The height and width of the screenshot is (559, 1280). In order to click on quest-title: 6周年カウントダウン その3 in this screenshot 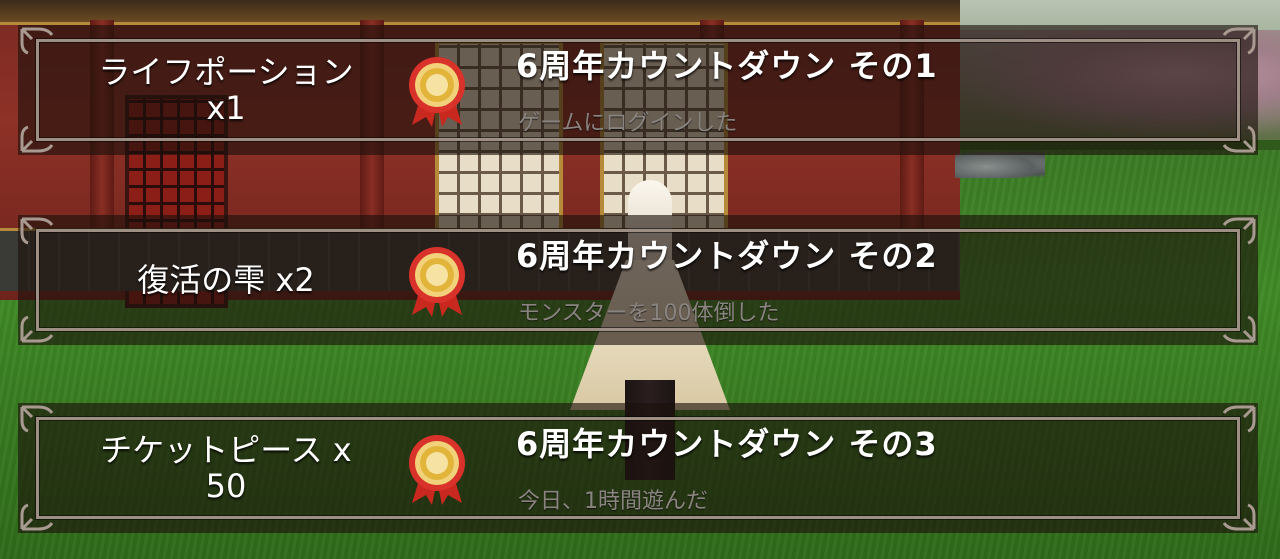, I will do `click(727, 444)`.